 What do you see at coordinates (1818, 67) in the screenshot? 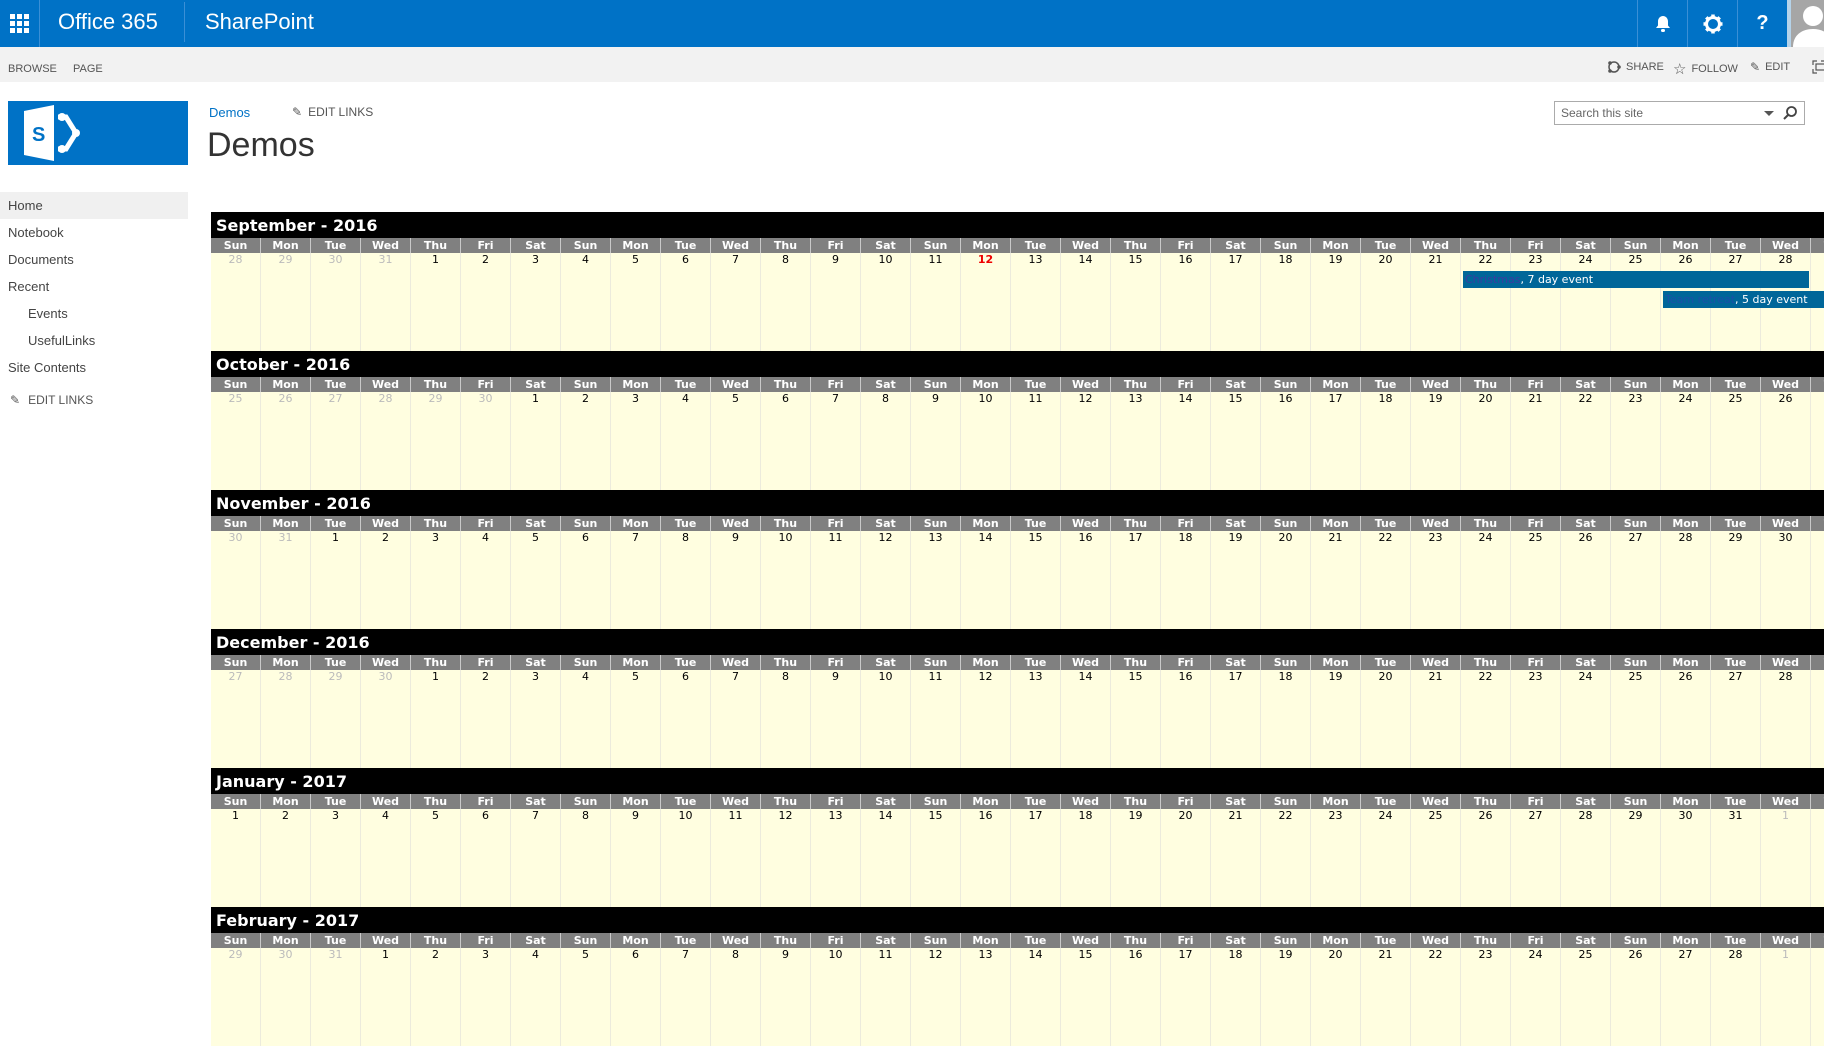
I see `focus-content-button` at bounding box center [1818, 67].